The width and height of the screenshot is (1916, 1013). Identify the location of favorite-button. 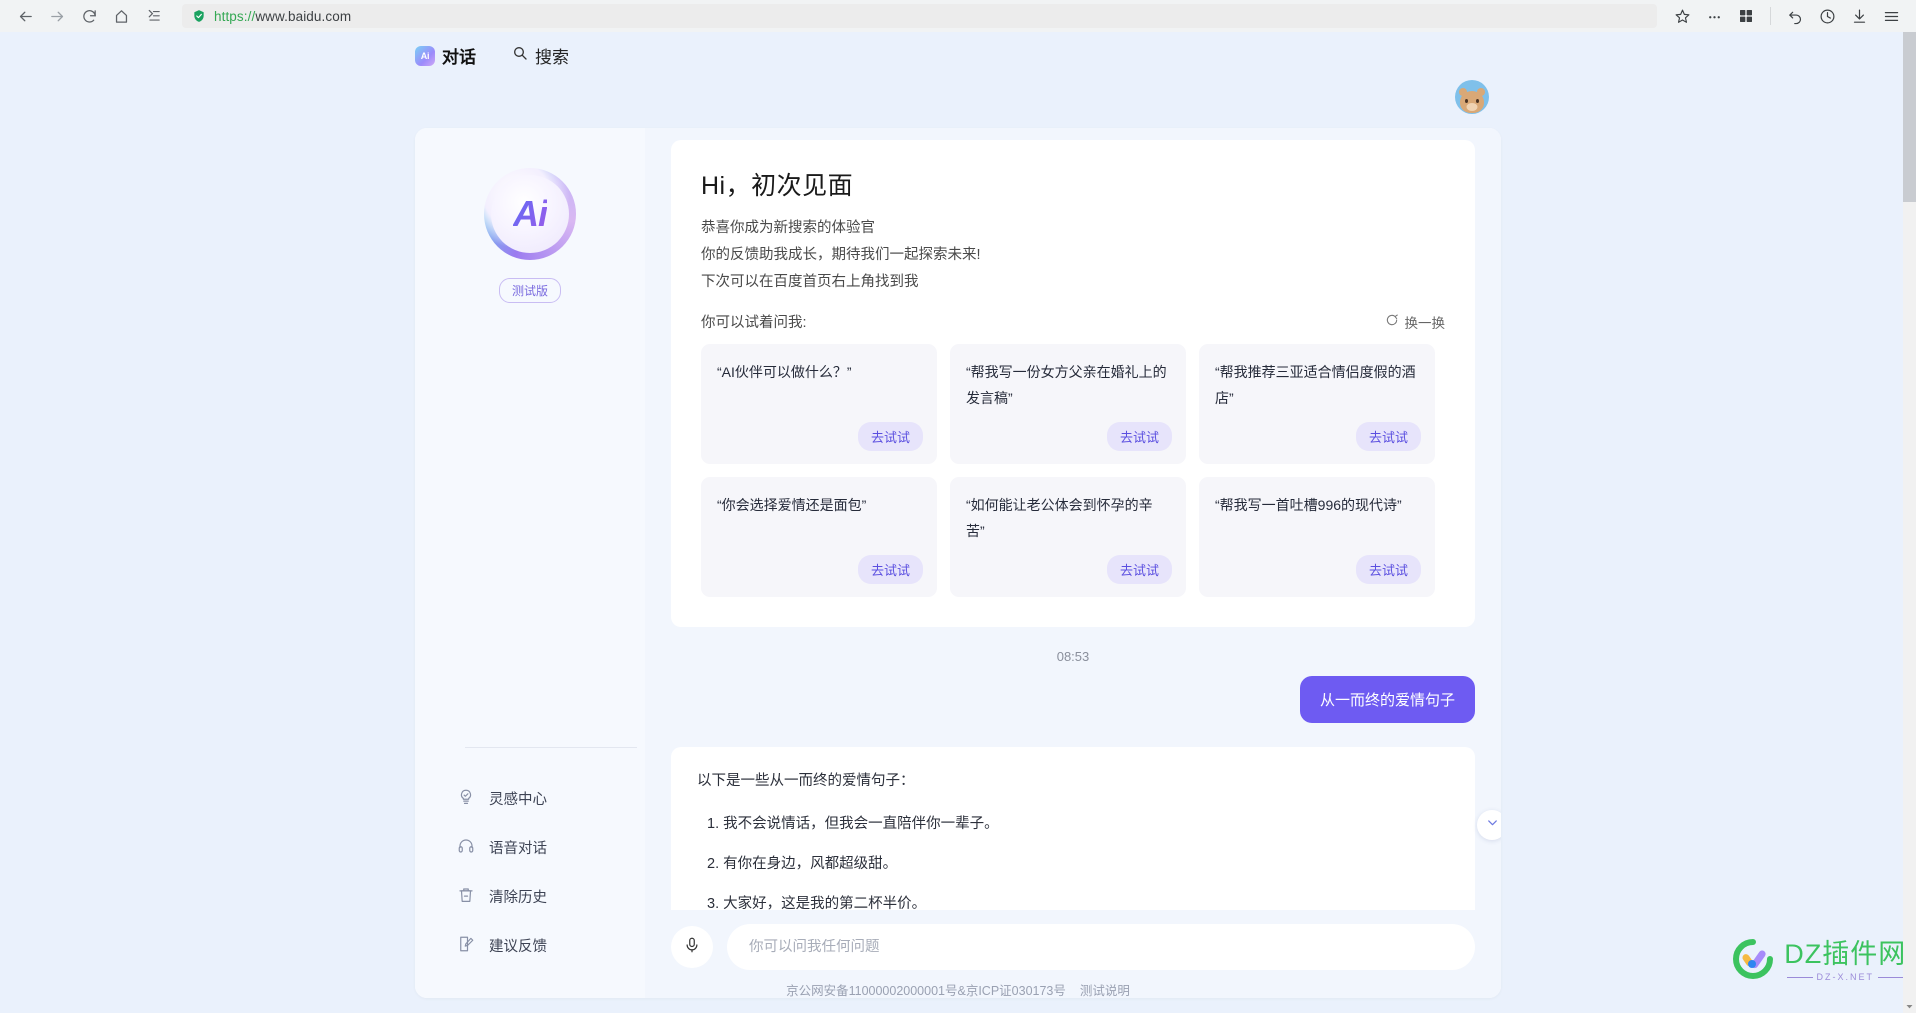
(1682, 16).